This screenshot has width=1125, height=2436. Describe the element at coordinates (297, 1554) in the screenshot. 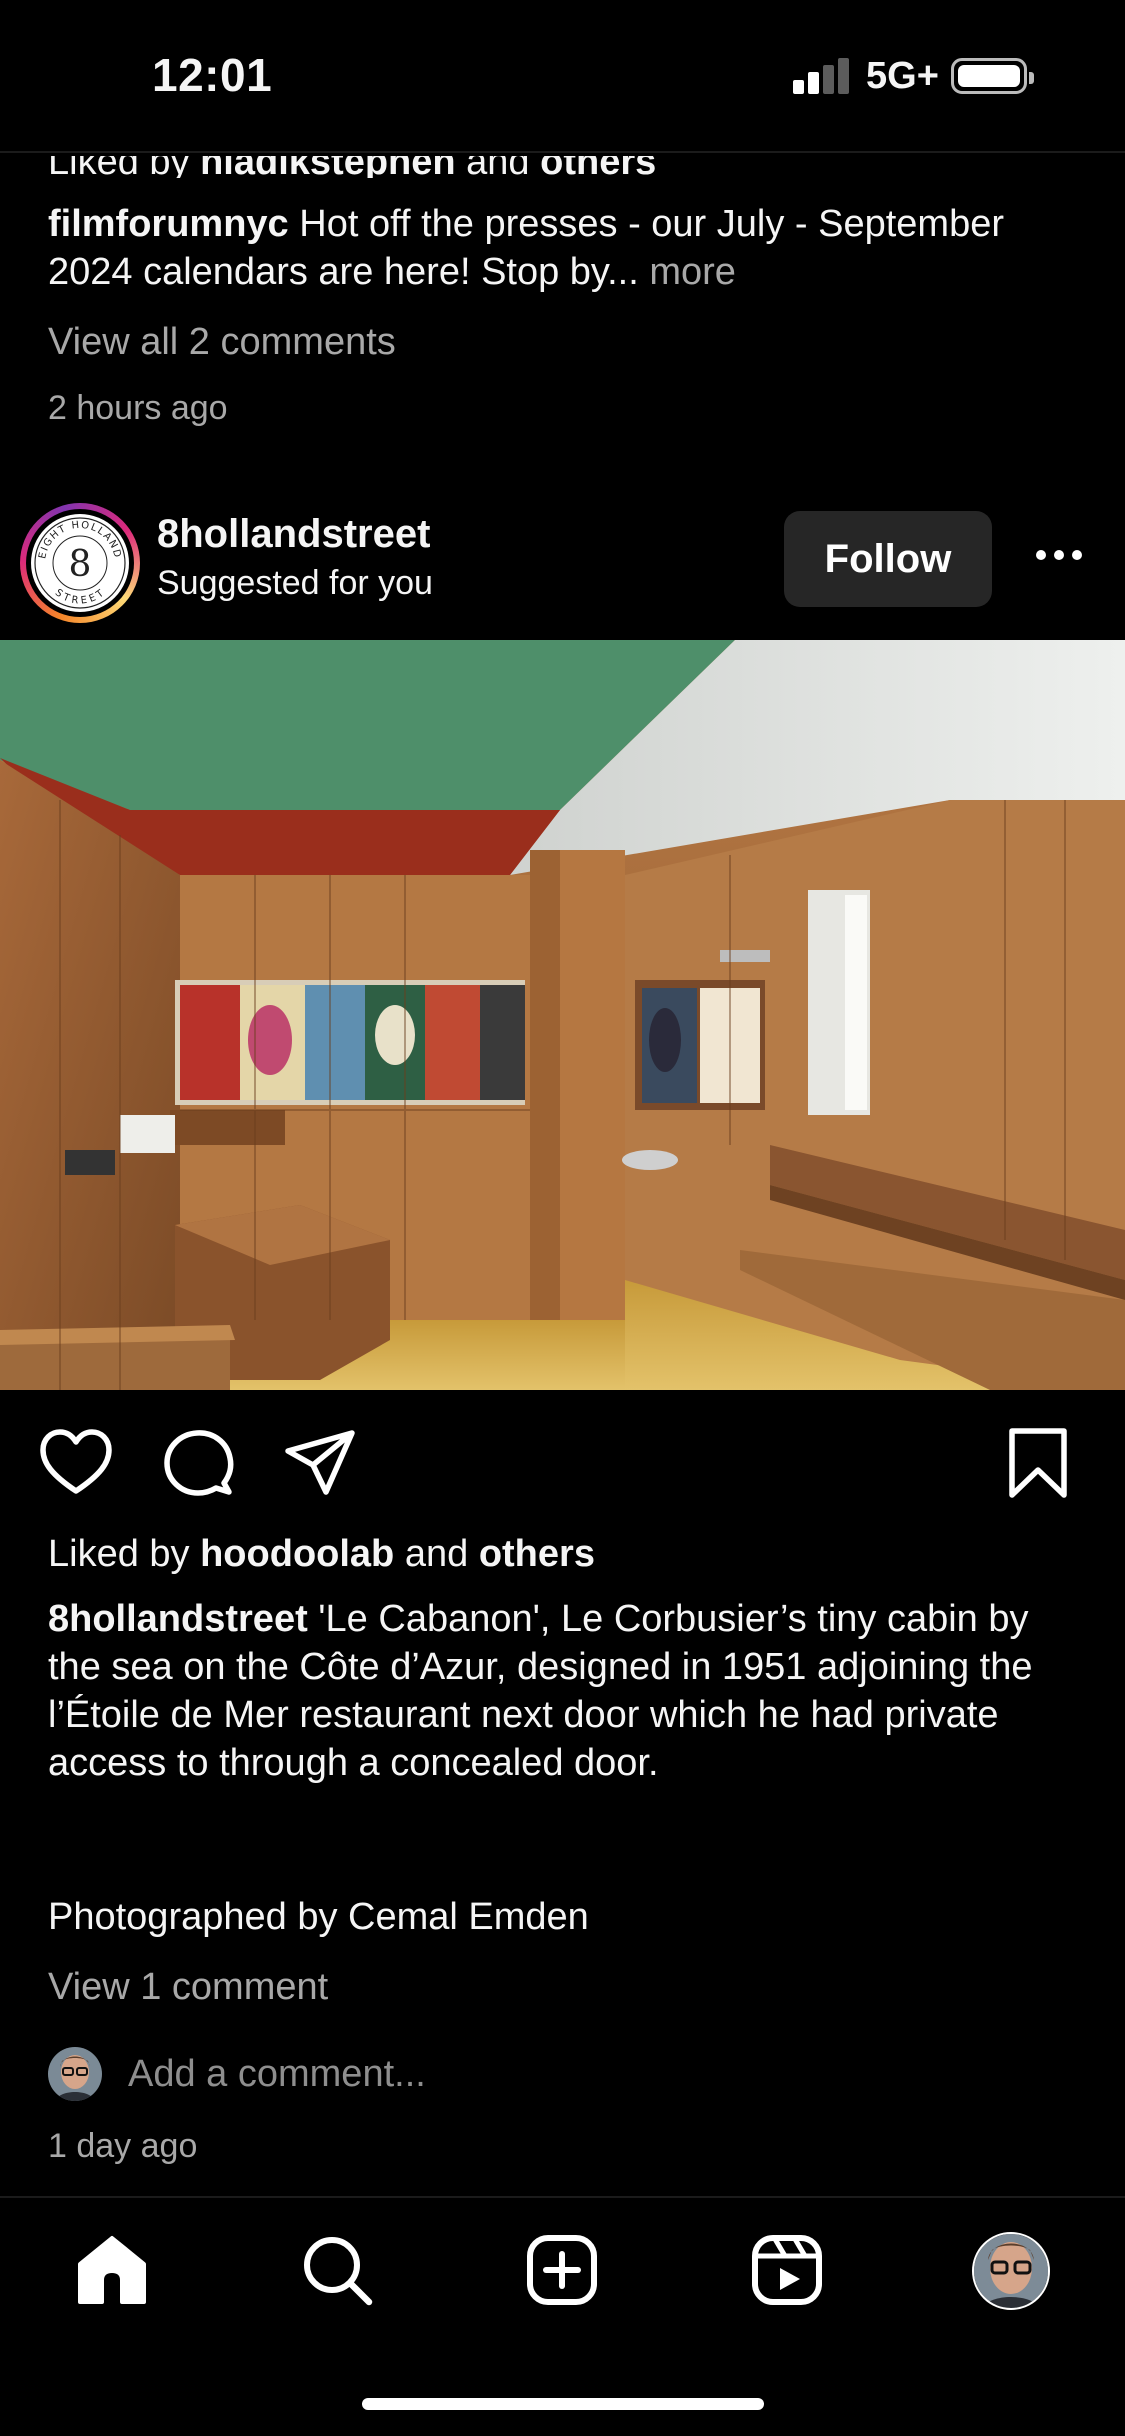

I see `liked-by-user-link: hoodoolab` at that location.